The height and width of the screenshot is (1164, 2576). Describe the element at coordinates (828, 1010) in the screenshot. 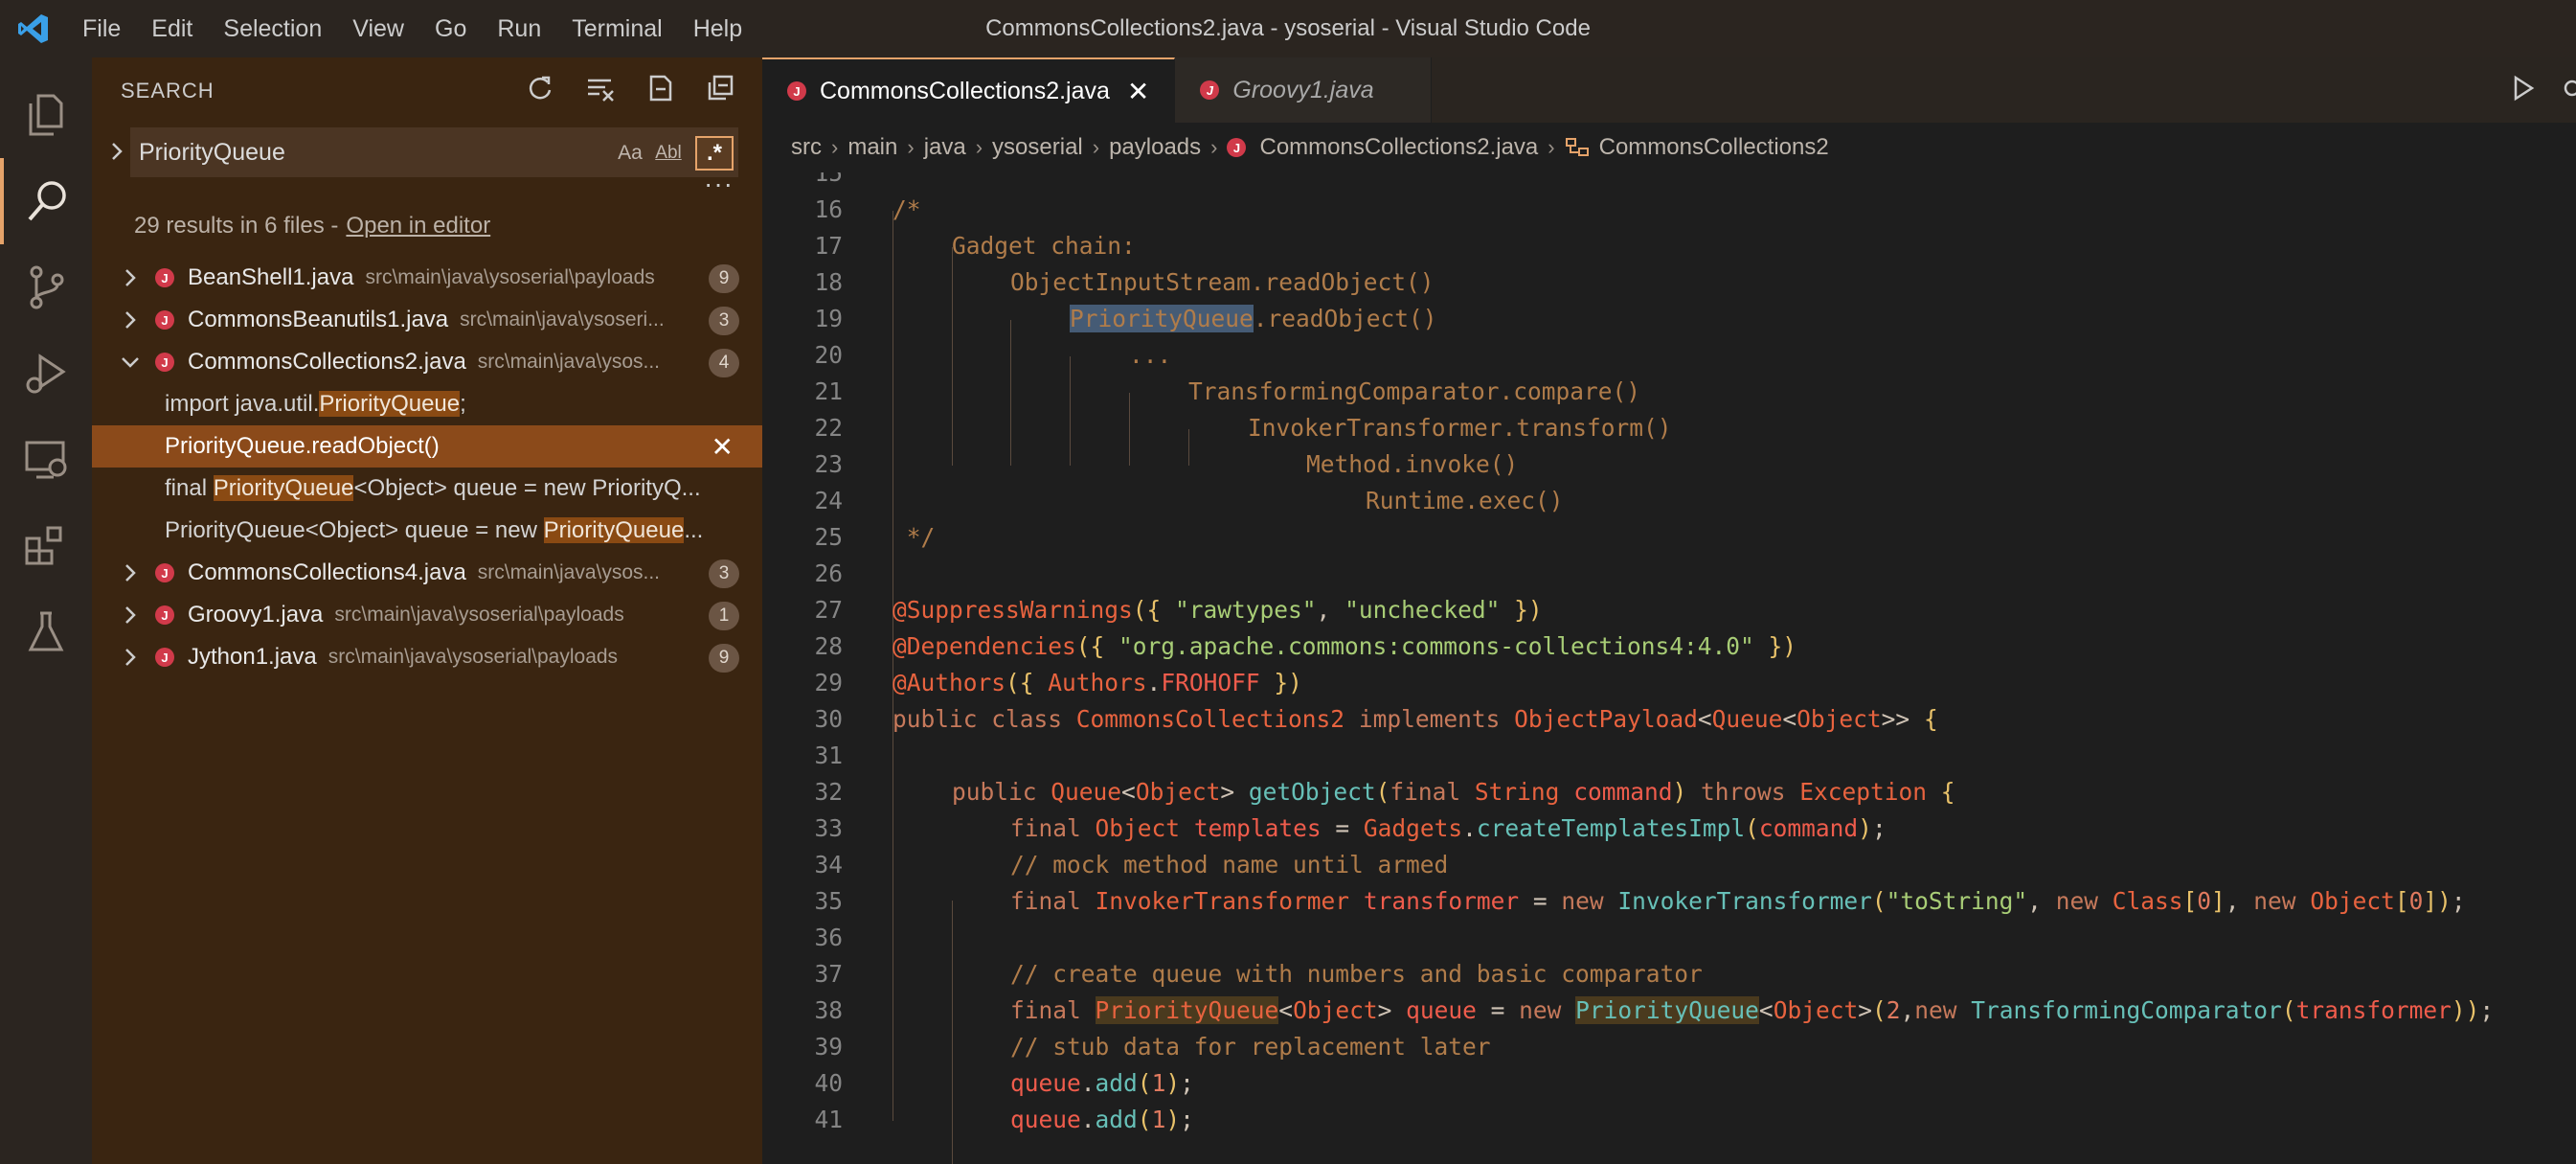

I see `line-number: 38` at that location.